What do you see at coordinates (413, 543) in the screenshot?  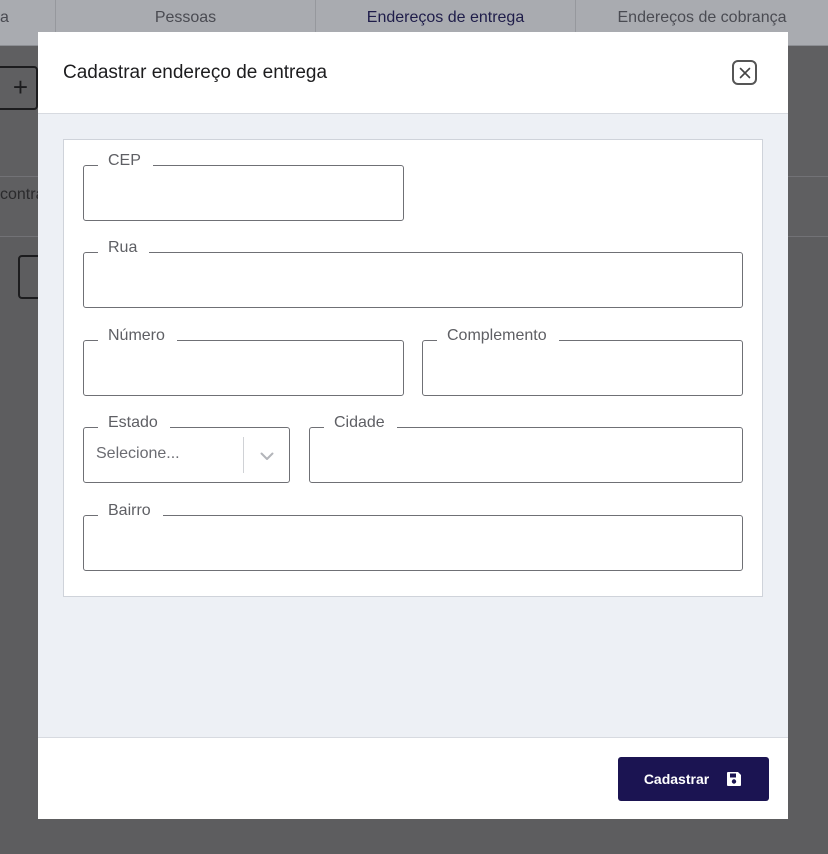 I see `bairro-input` at bounding box center [413, 543].